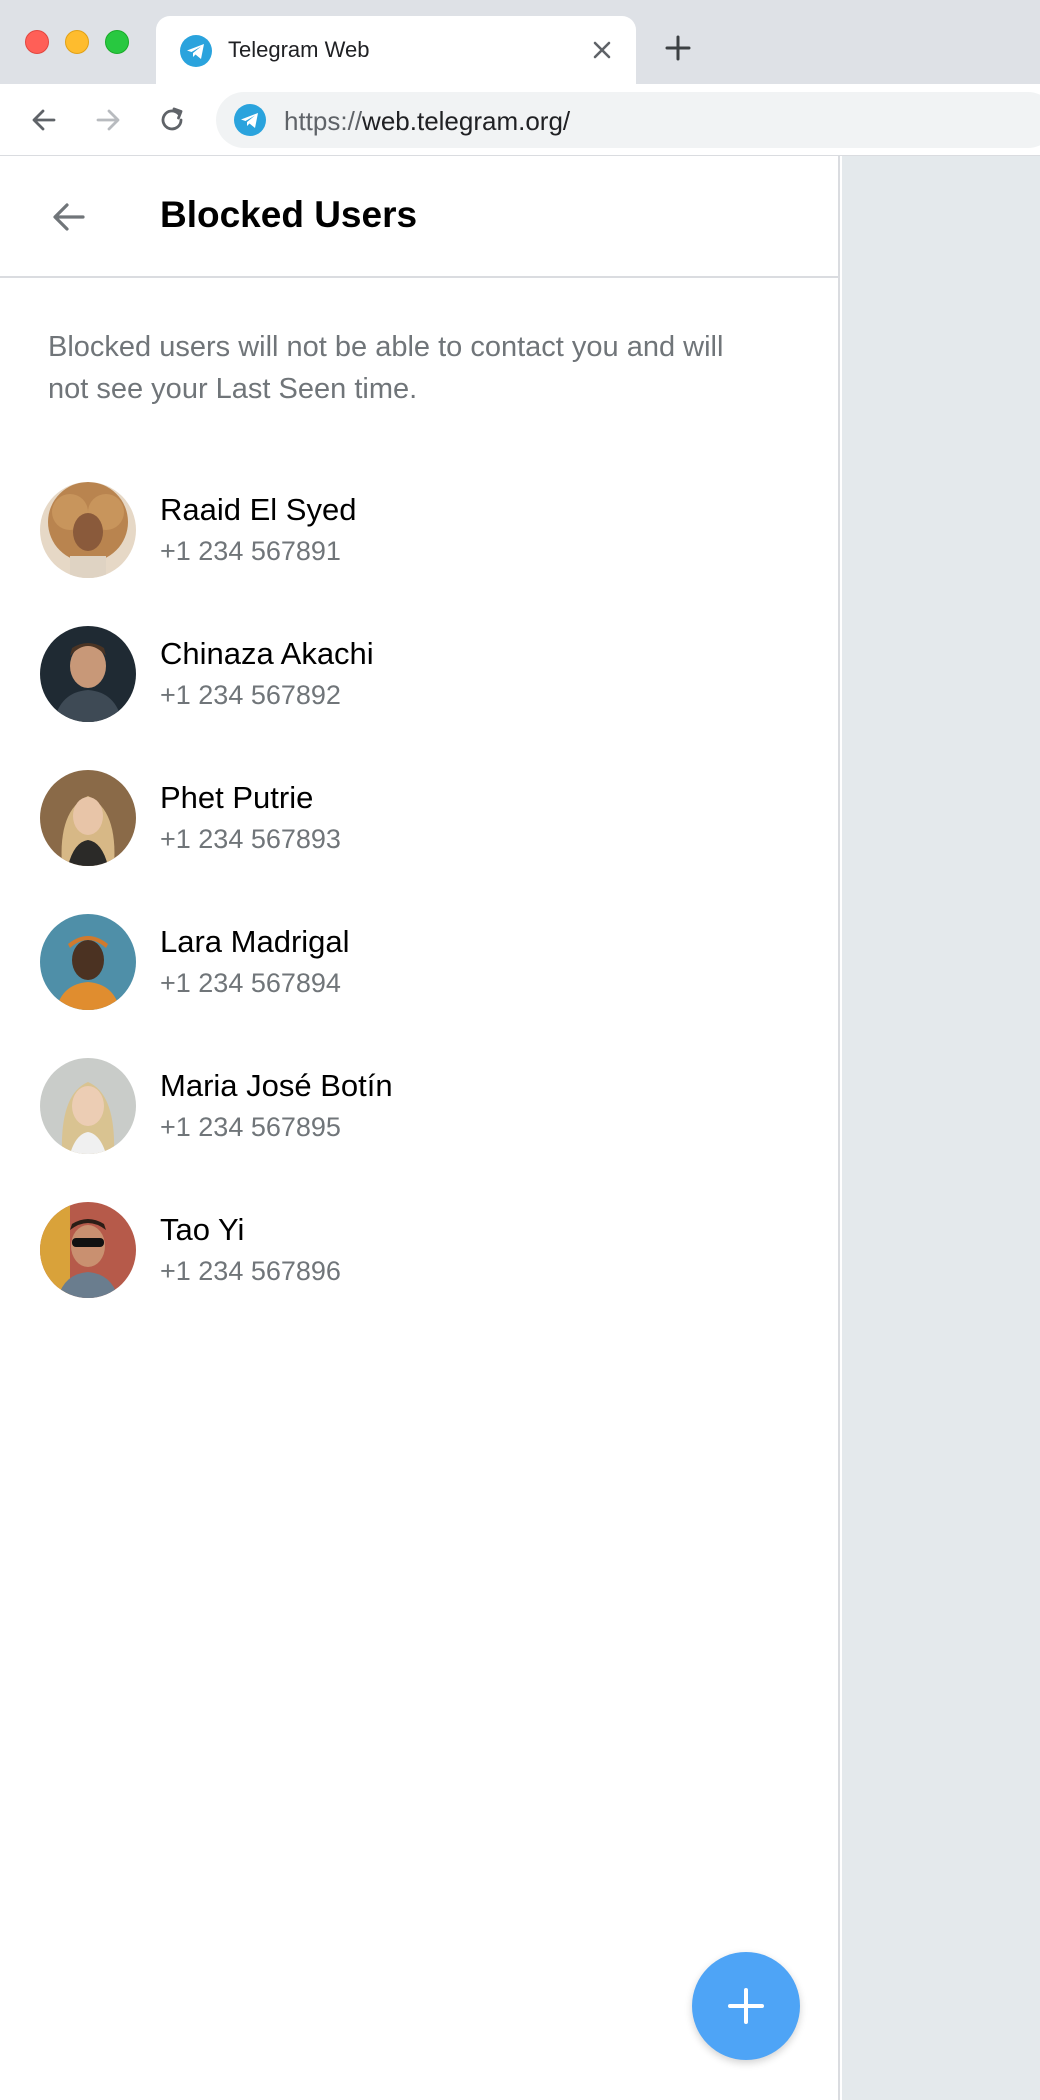 Image resolution: width=1040 pixels, height=2100 pixels. I want to click on window-maximize-button, so click(117, 42).